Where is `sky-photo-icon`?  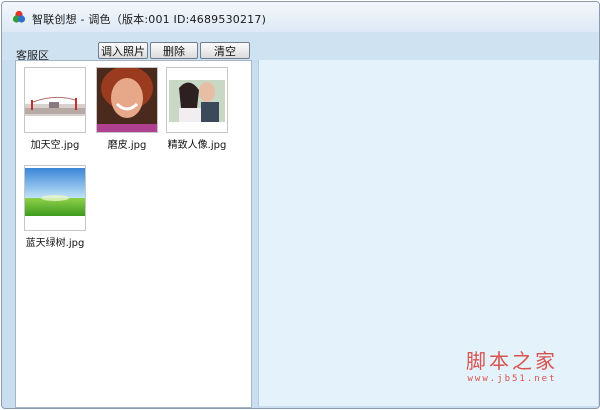 sky-photo-icon is located at coordinates (55, 100).